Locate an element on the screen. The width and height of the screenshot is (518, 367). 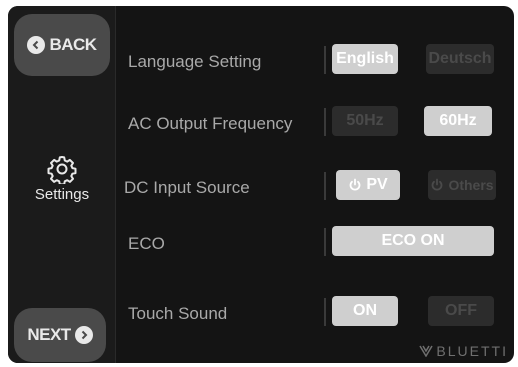
option-others: Others is located at coordinates (462, 185).